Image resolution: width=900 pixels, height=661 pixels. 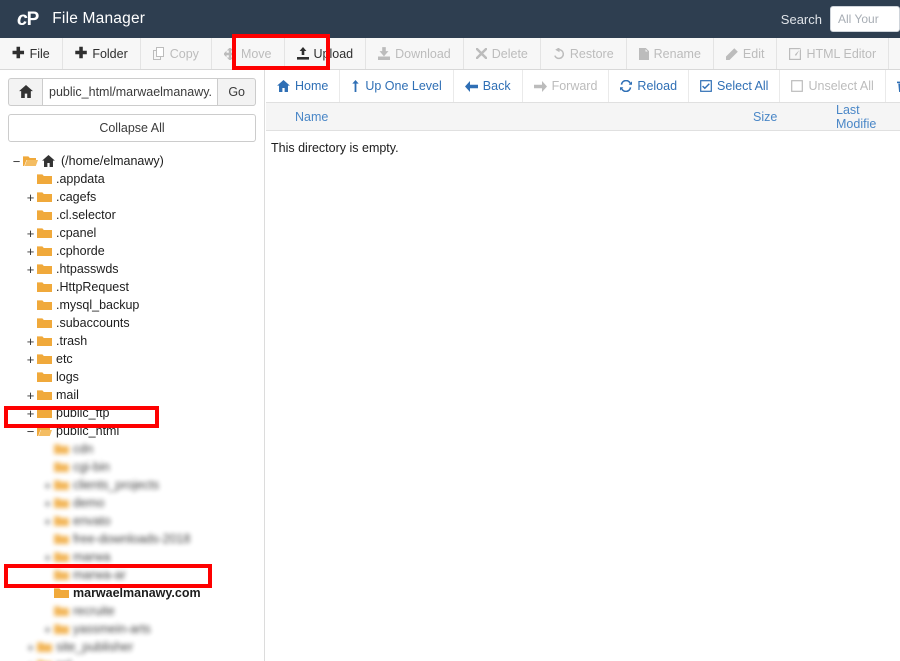 What do you see at coordinates (137, 341) in the screenshot?
I see `tree-item-.trash: + .trash` at bounding box center [137, 341].